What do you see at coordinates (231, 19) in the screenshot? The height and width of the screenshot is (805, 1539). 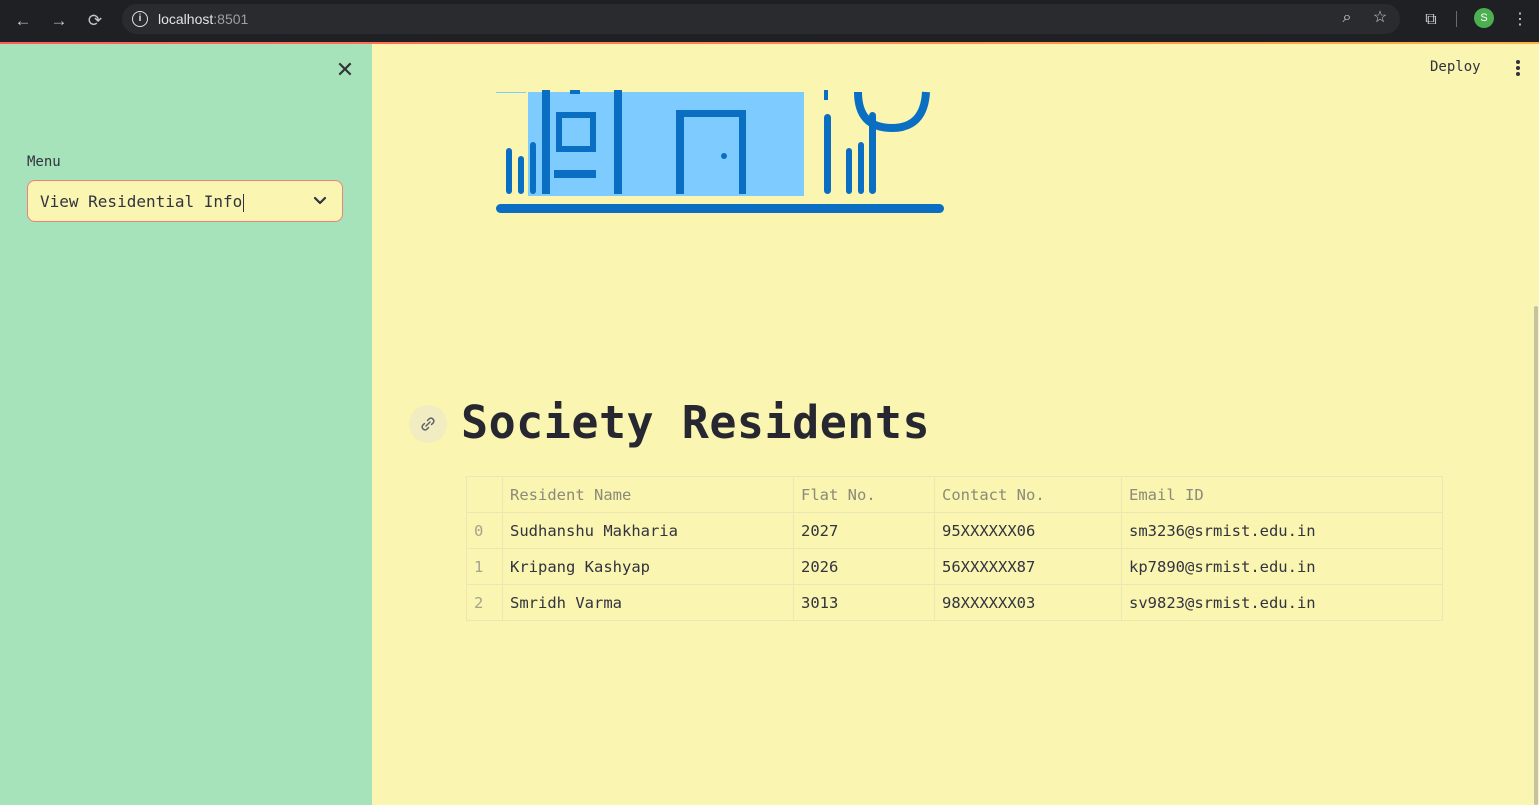 I see `url-port: :8501` at bounding box center [231, 19].